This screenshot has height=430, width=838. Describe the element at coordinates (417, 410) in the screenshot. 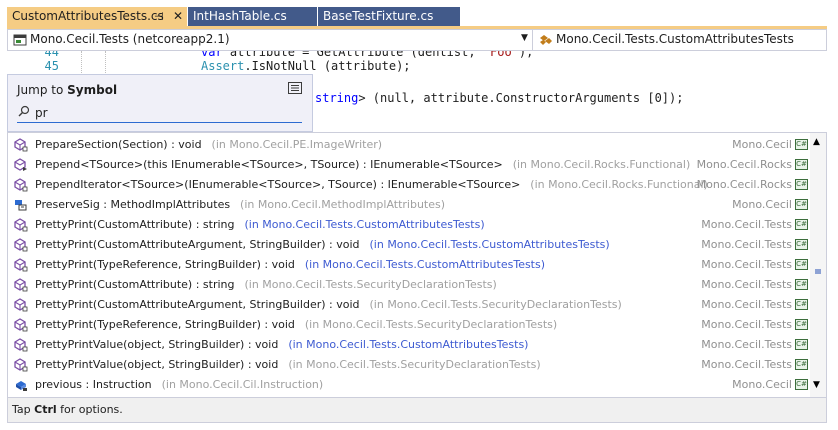

I see `status-hint-bar: Tap Ctrl for options.` at that location.